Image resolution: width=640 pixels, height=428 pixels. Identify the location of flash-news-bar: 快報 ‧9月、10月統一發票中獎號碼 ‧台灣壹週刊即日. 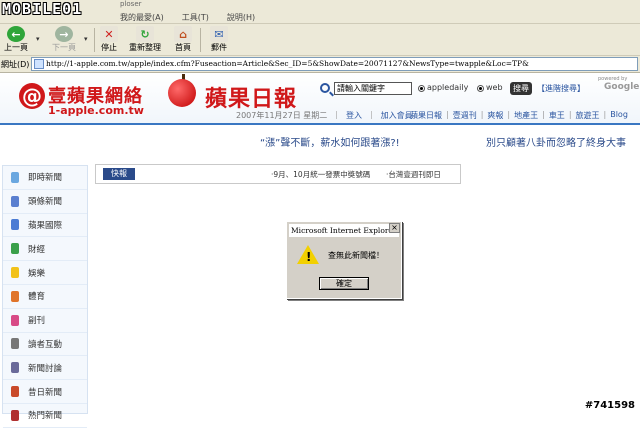
(278, 174).